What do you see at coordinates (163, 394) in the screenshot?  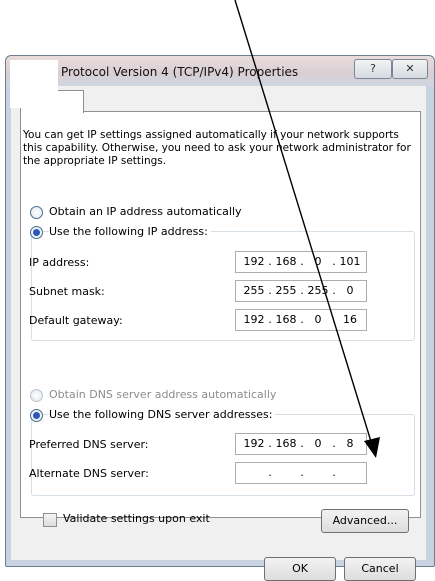 I see `obtain-dns-auto-label: Obtain DNS server address automatically` at bounding box center [163, 394].